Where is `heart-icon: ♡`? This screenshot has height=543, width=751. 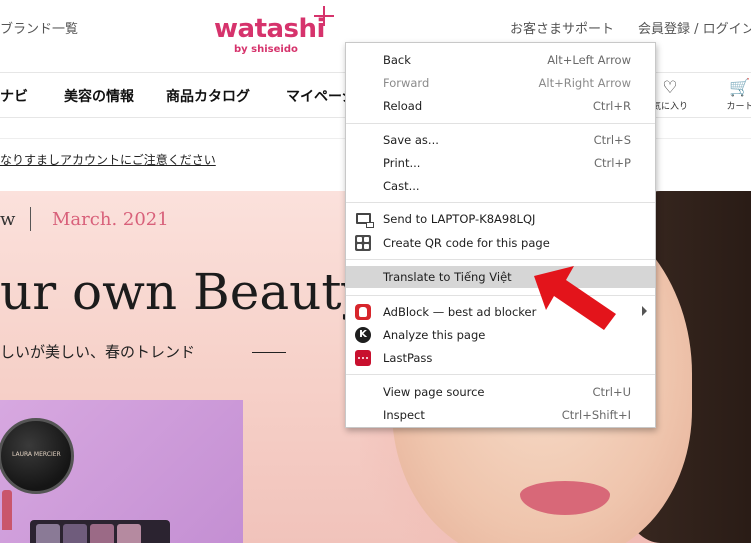
heart-icon: ♡ is located at coordinates (670, 88).